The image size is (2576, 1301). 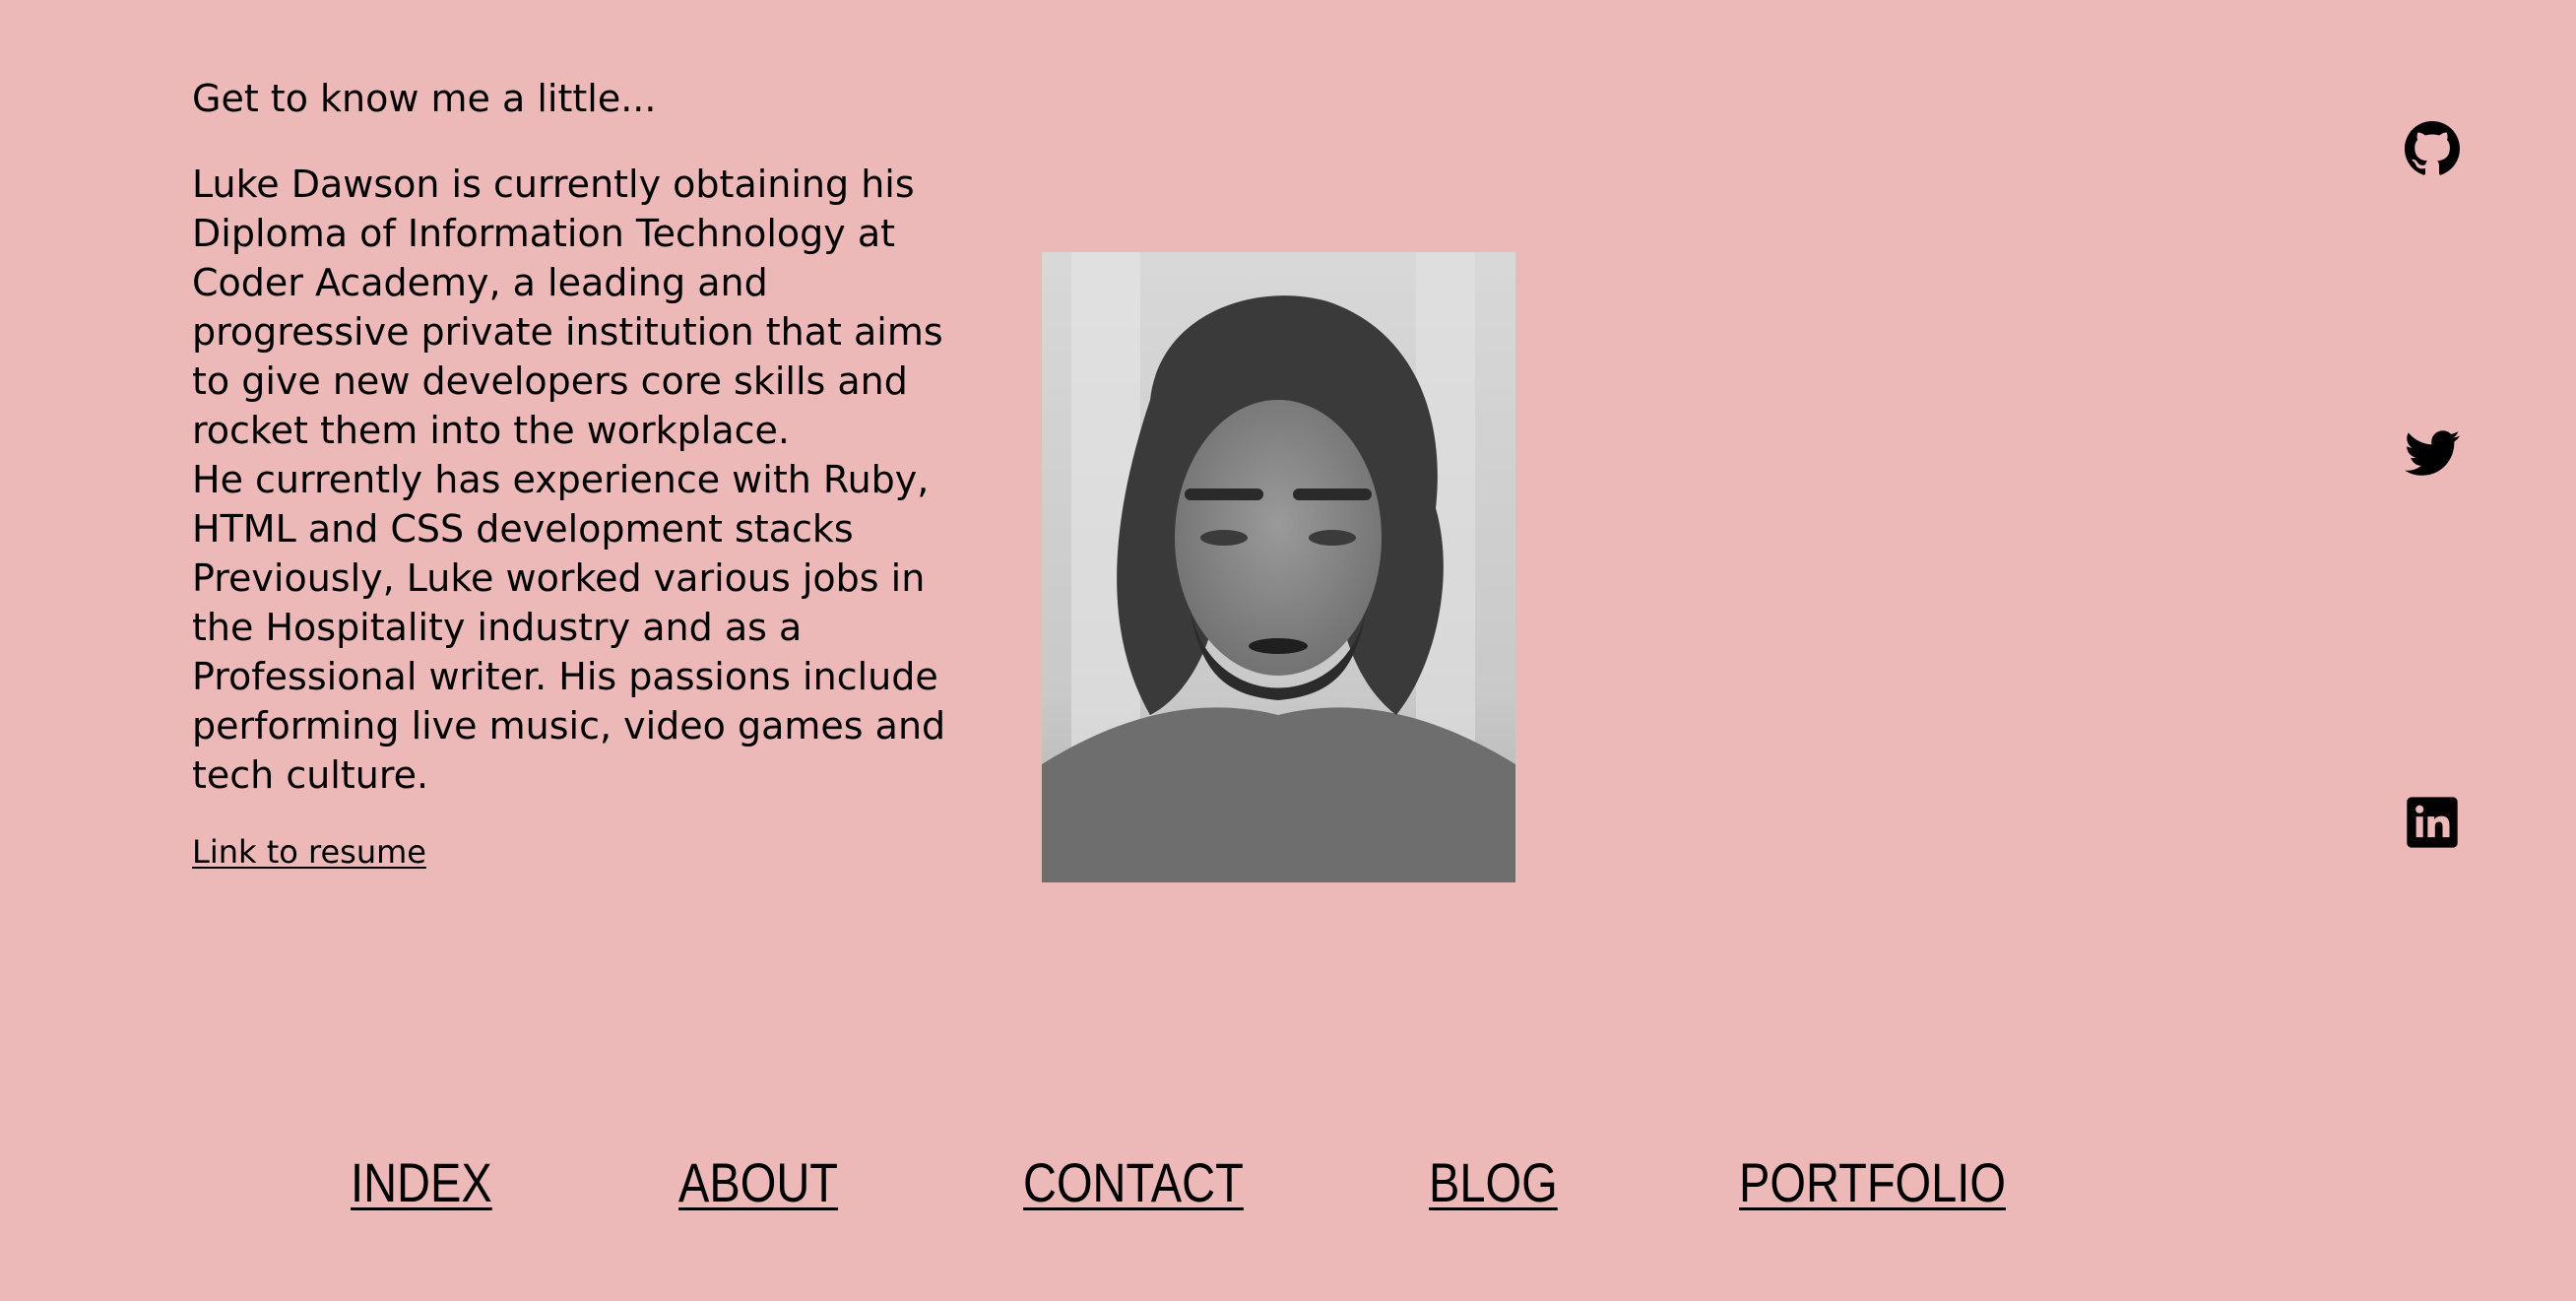 What do you see at coordinates (1493, 1182) in the screenshot?
I see `nav-blog: BLOG` at bounding box center [1493, 1182].